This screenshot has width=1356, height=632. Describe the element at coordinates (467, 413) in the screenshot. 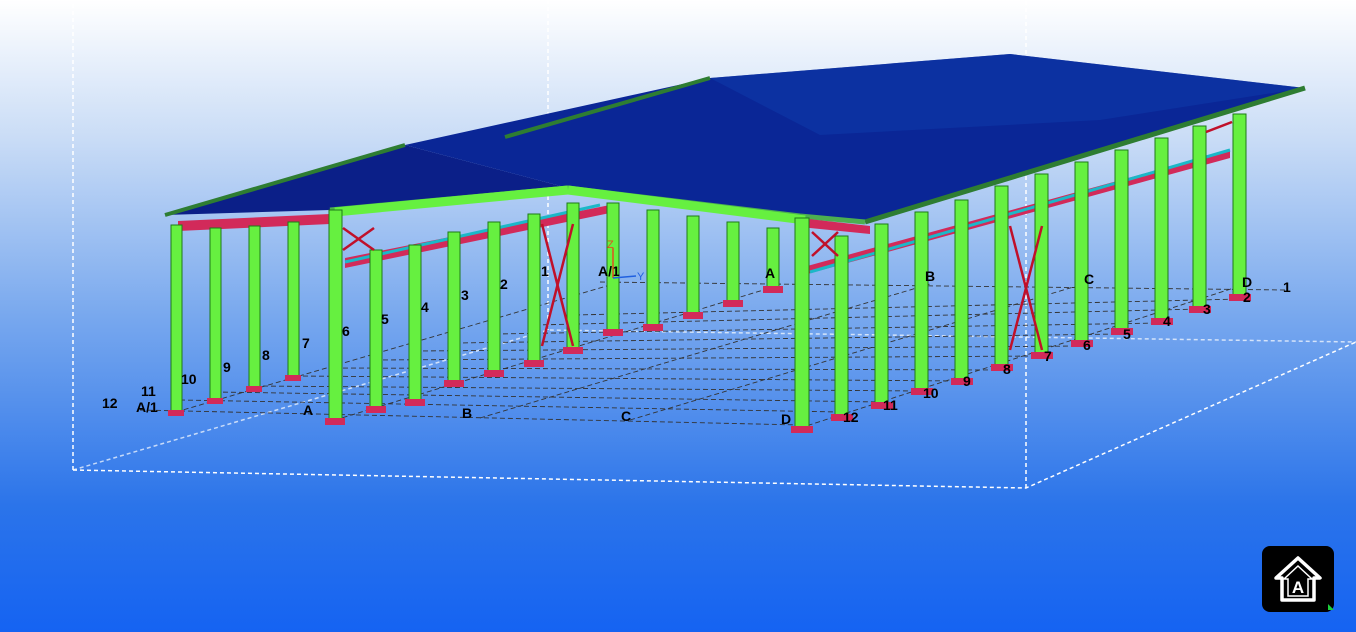

I see `grid-label-b-near: B` at that location.